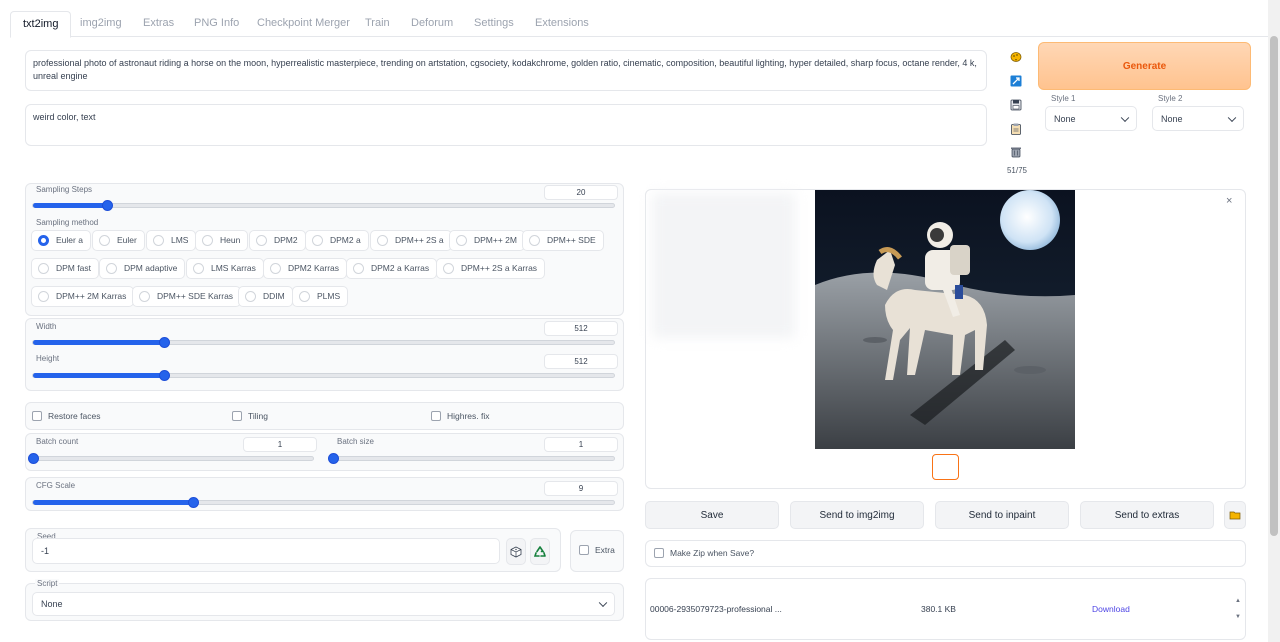  What do you see at coordinates (945, 319) in the screenshot?
I see `generated-image` at bounding box center [945, 319].